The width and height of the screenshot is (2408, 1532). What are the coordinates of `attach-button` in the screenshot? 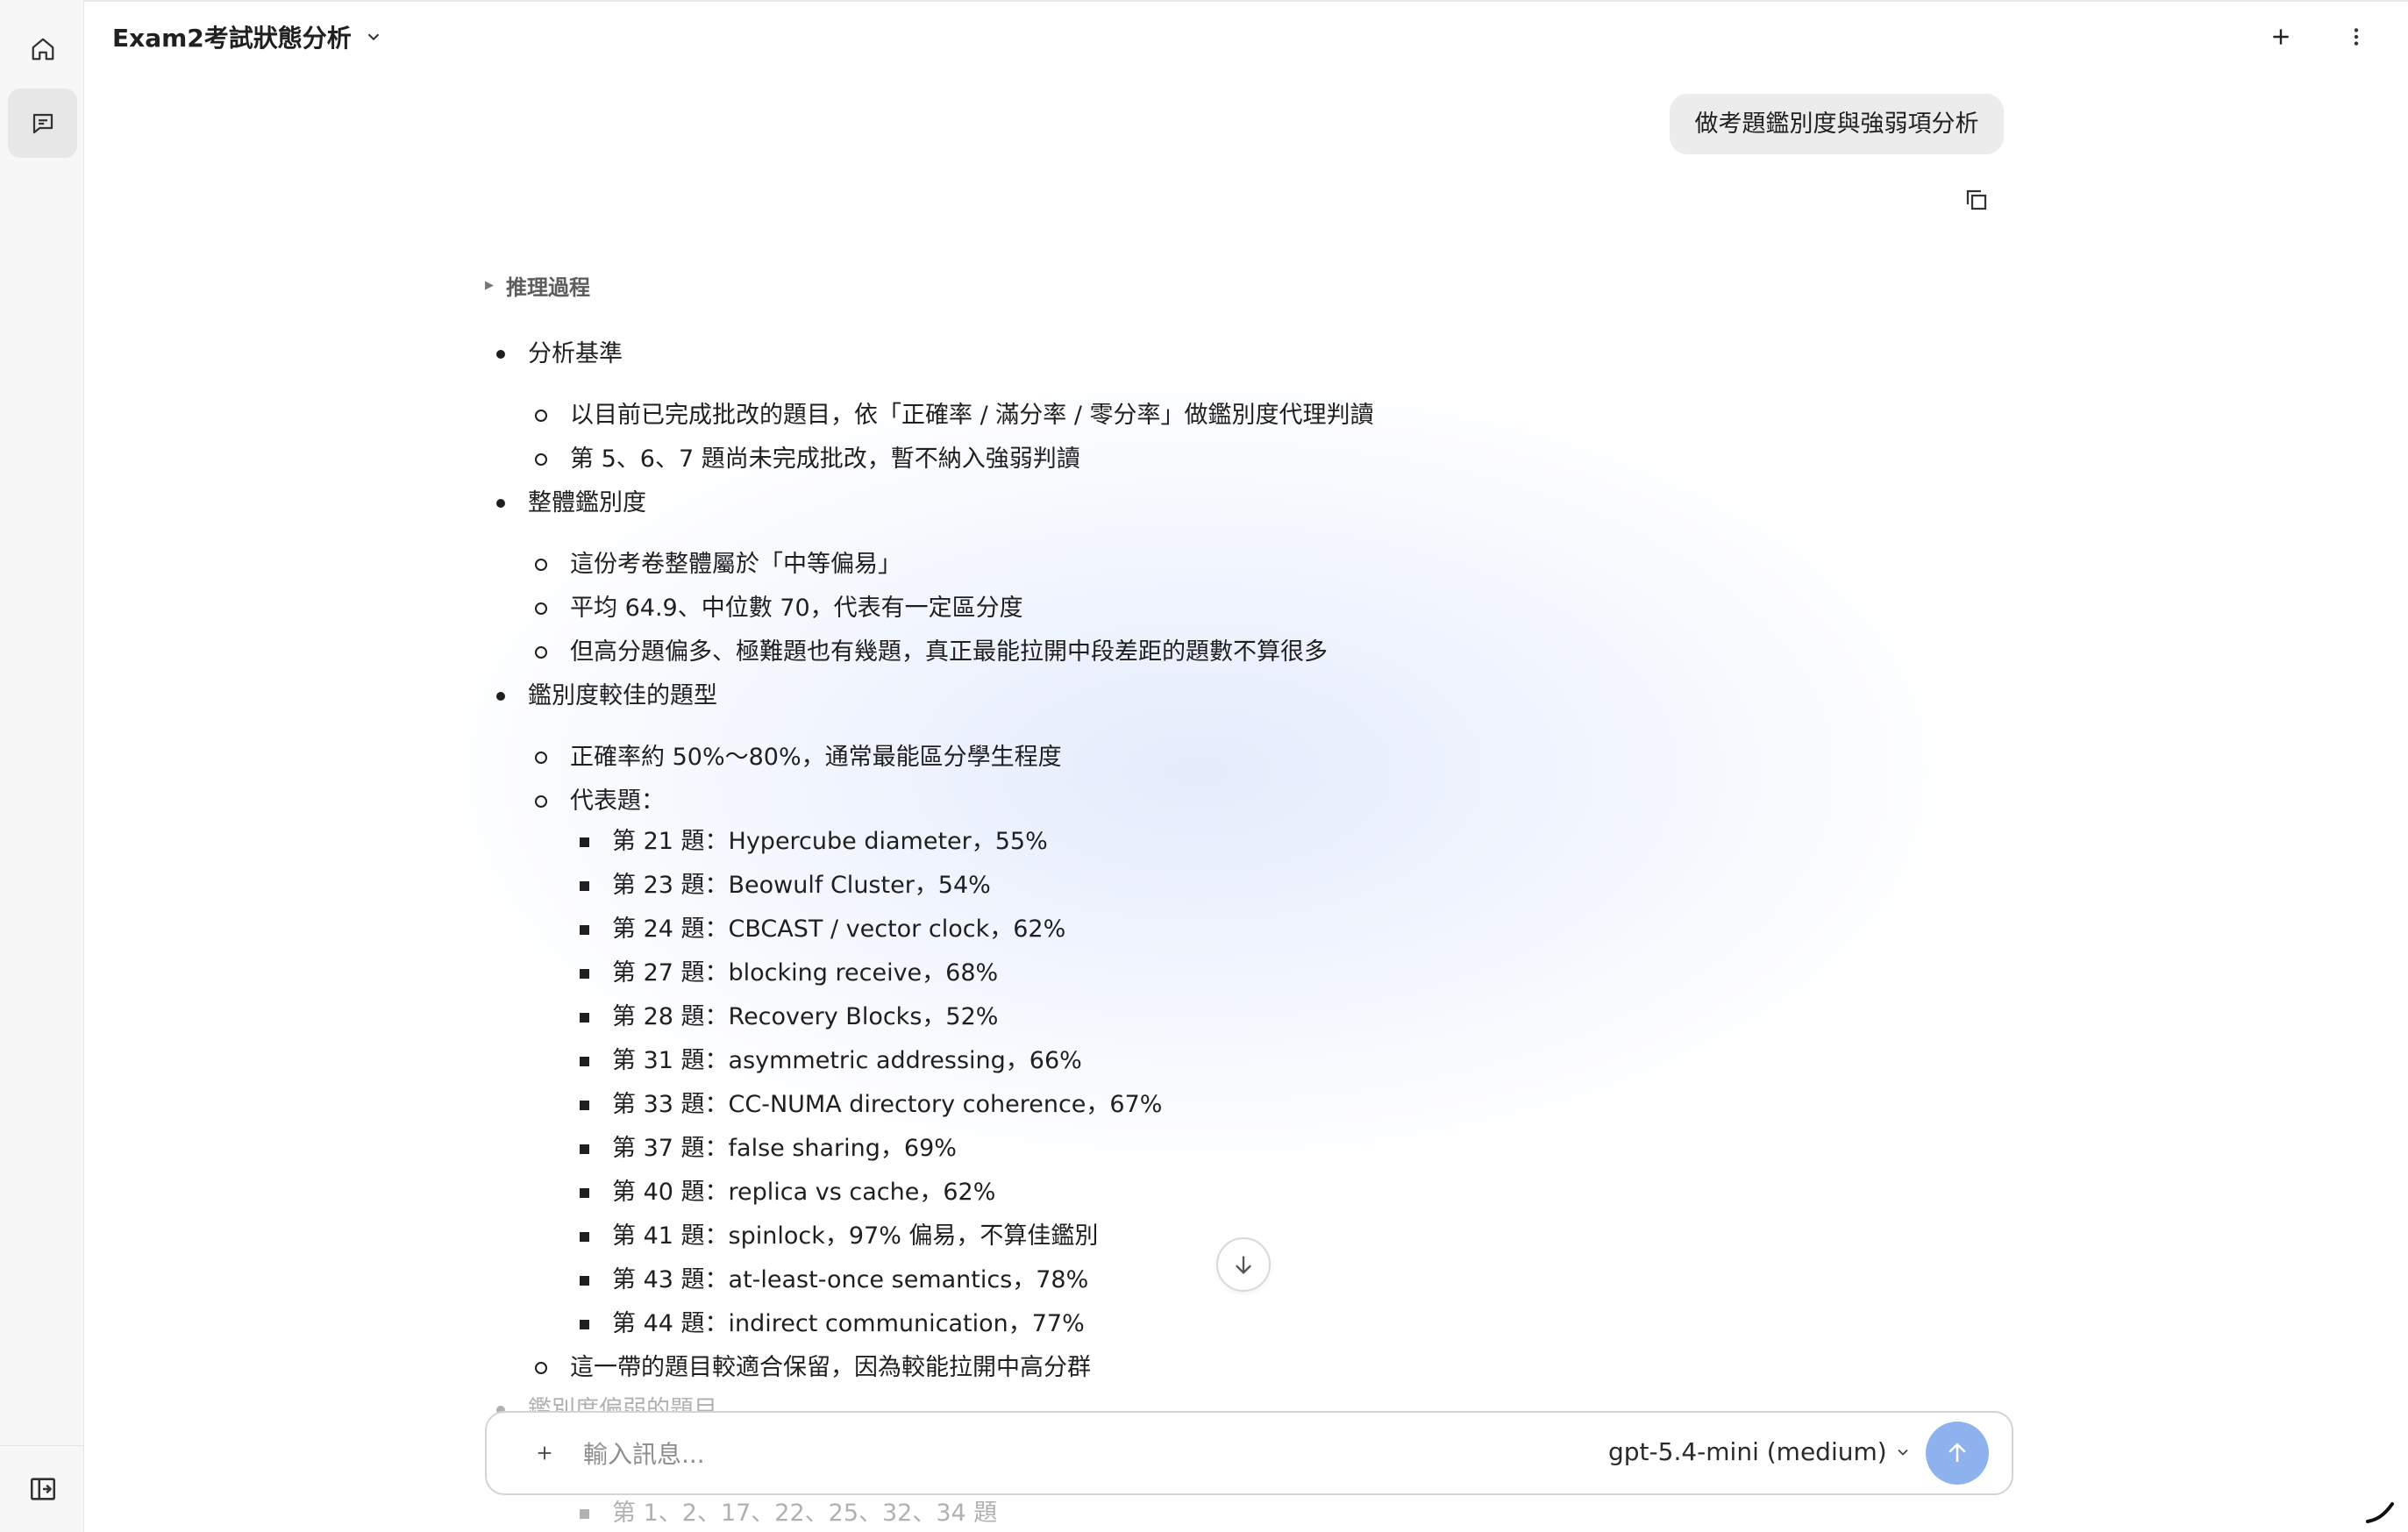 It's located at (545, 1453).